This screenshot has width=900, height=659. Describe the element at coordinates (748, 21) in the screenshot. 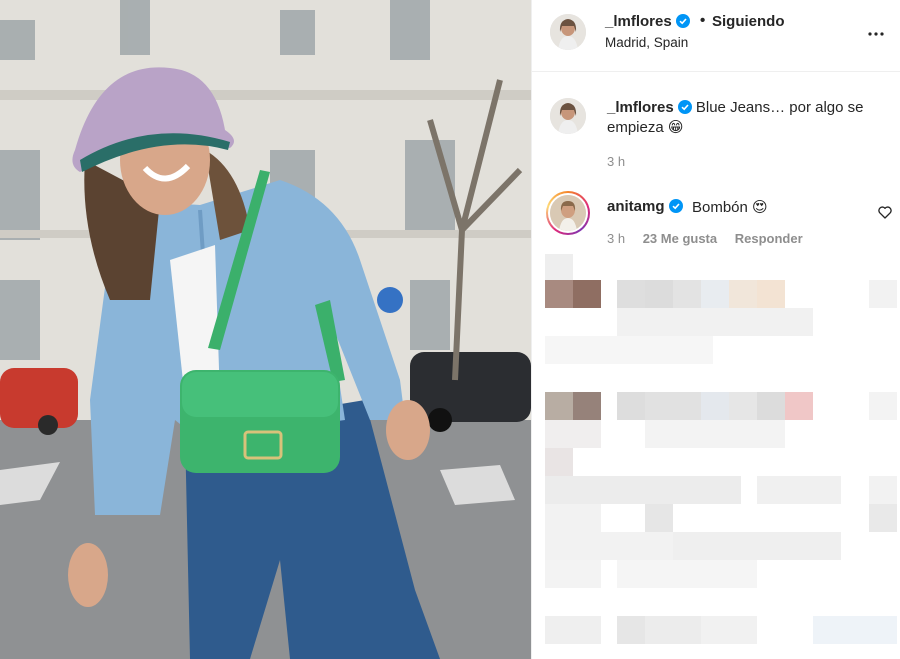

I see `following-button: Siguiendo` at that location.